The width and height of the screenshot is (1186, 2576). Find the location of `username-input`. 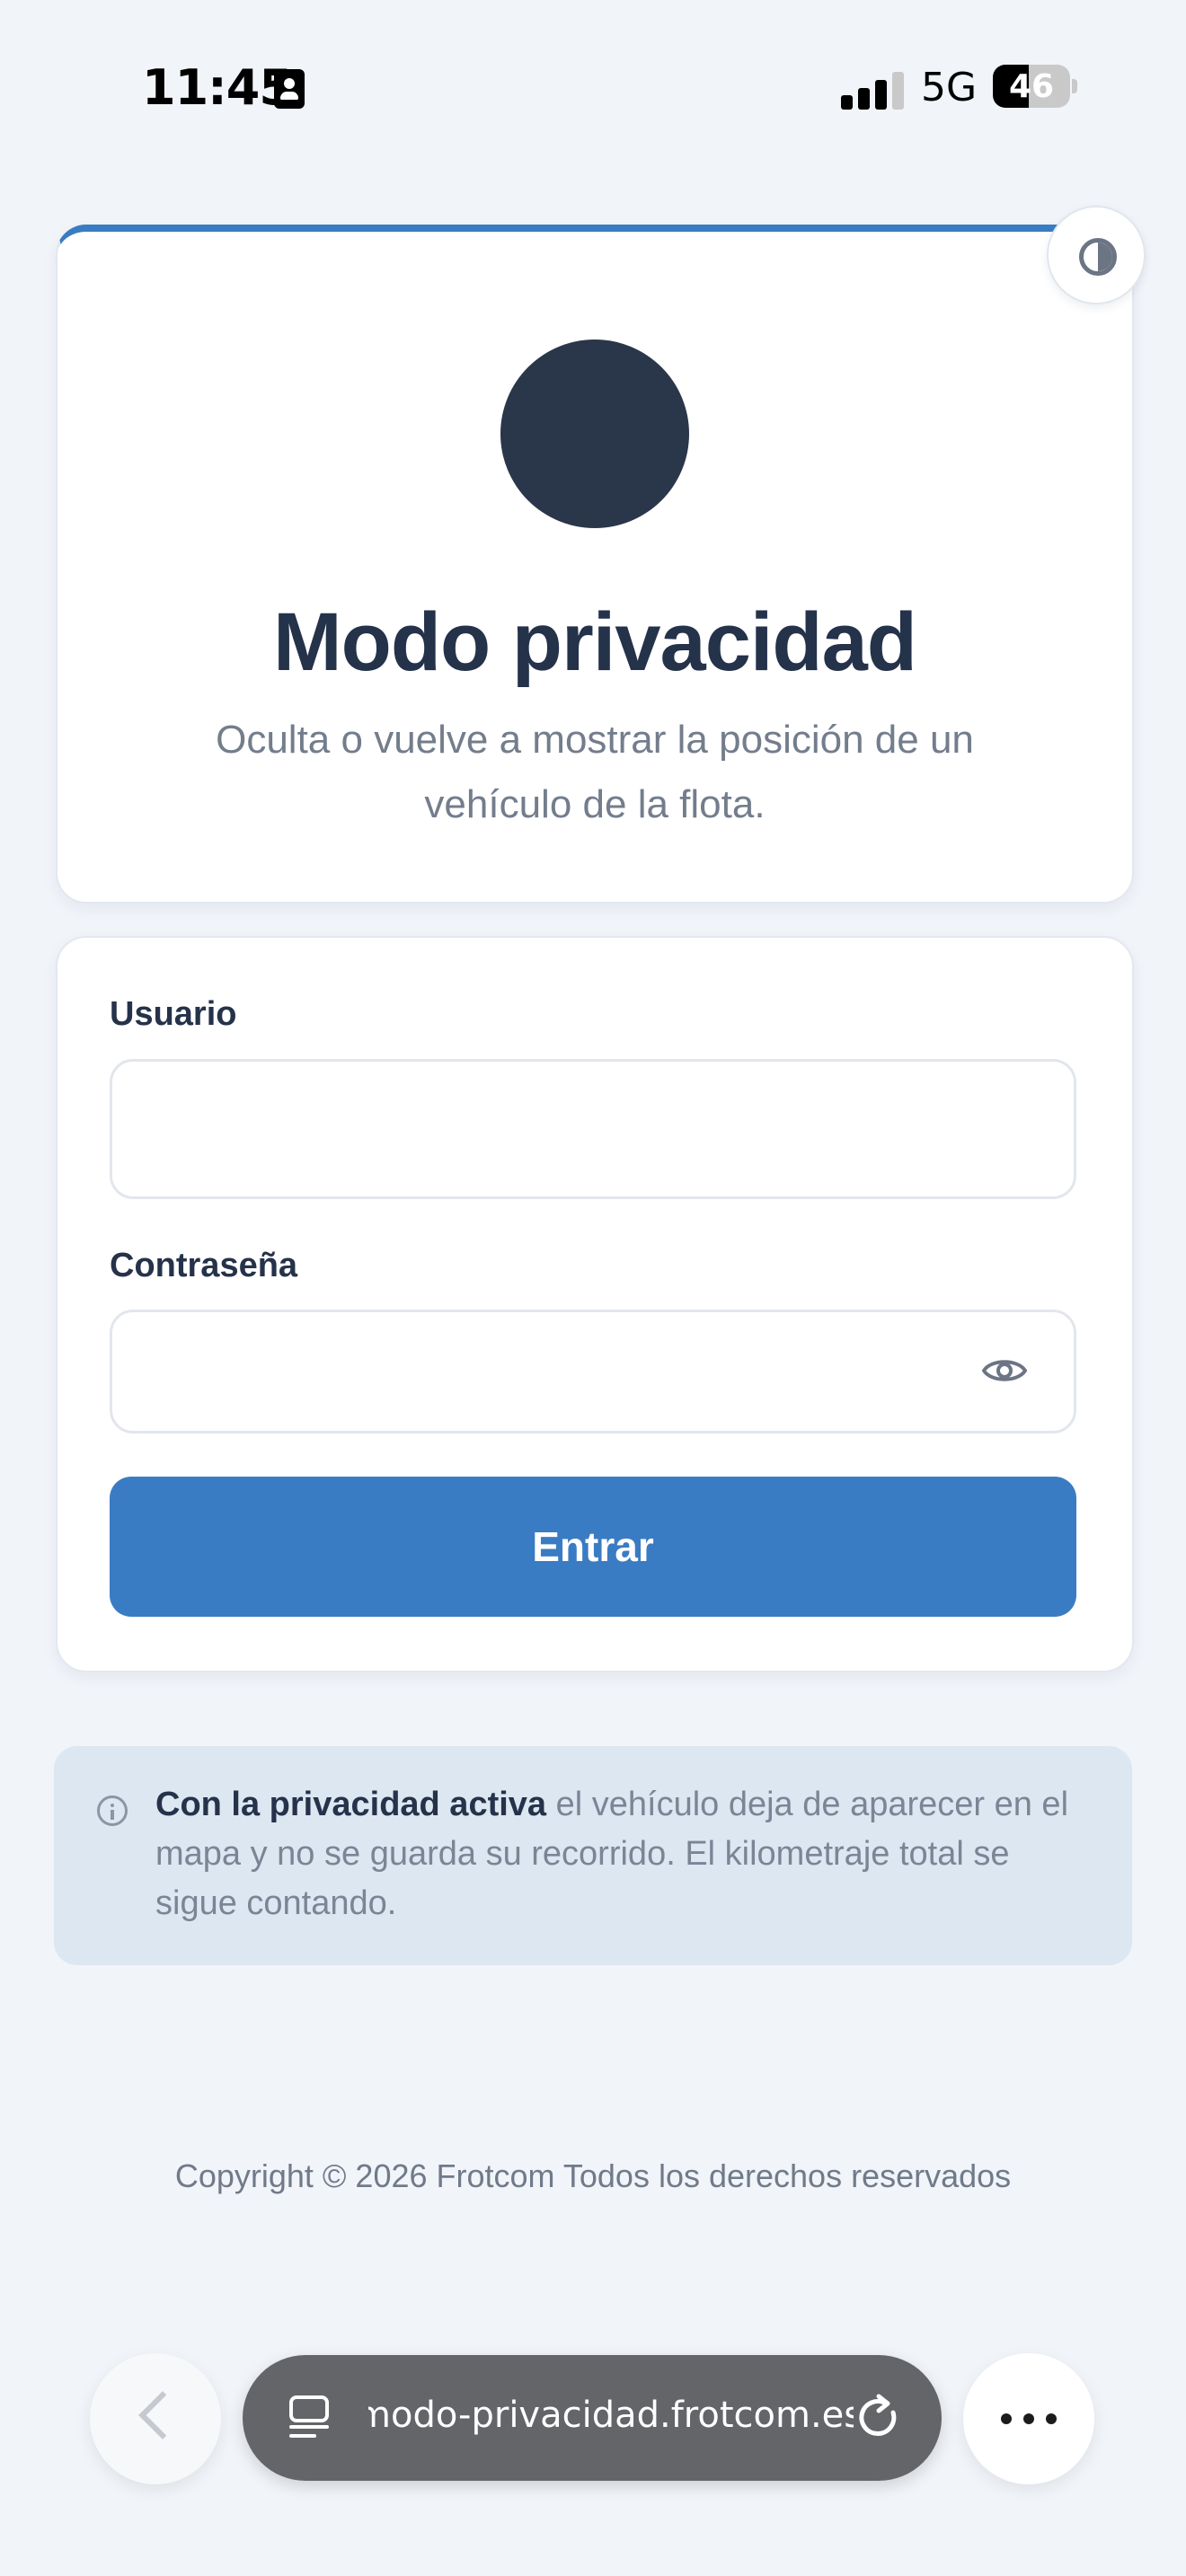

username-input is located at coordinates (593, 1129).